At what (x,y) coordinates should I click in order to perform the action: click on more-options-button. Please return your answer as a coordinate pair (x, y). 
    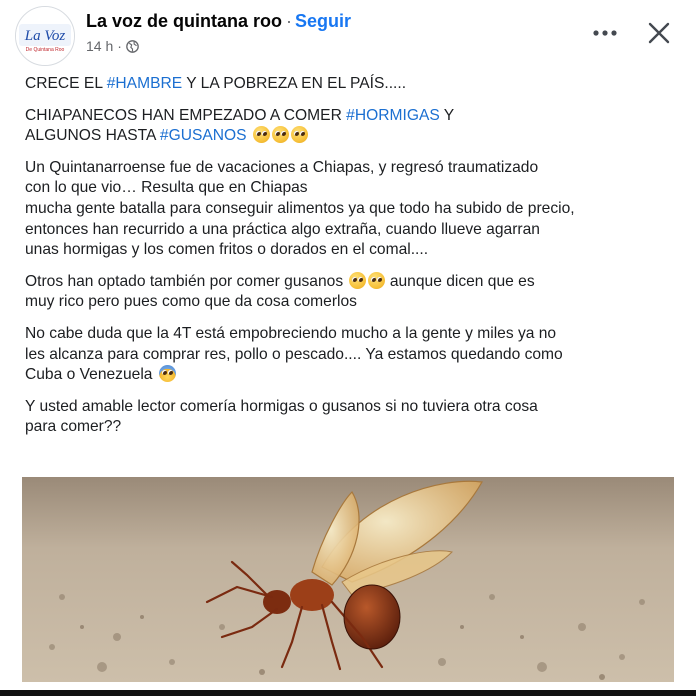
    Looking at the image, I should click on (605, 33).